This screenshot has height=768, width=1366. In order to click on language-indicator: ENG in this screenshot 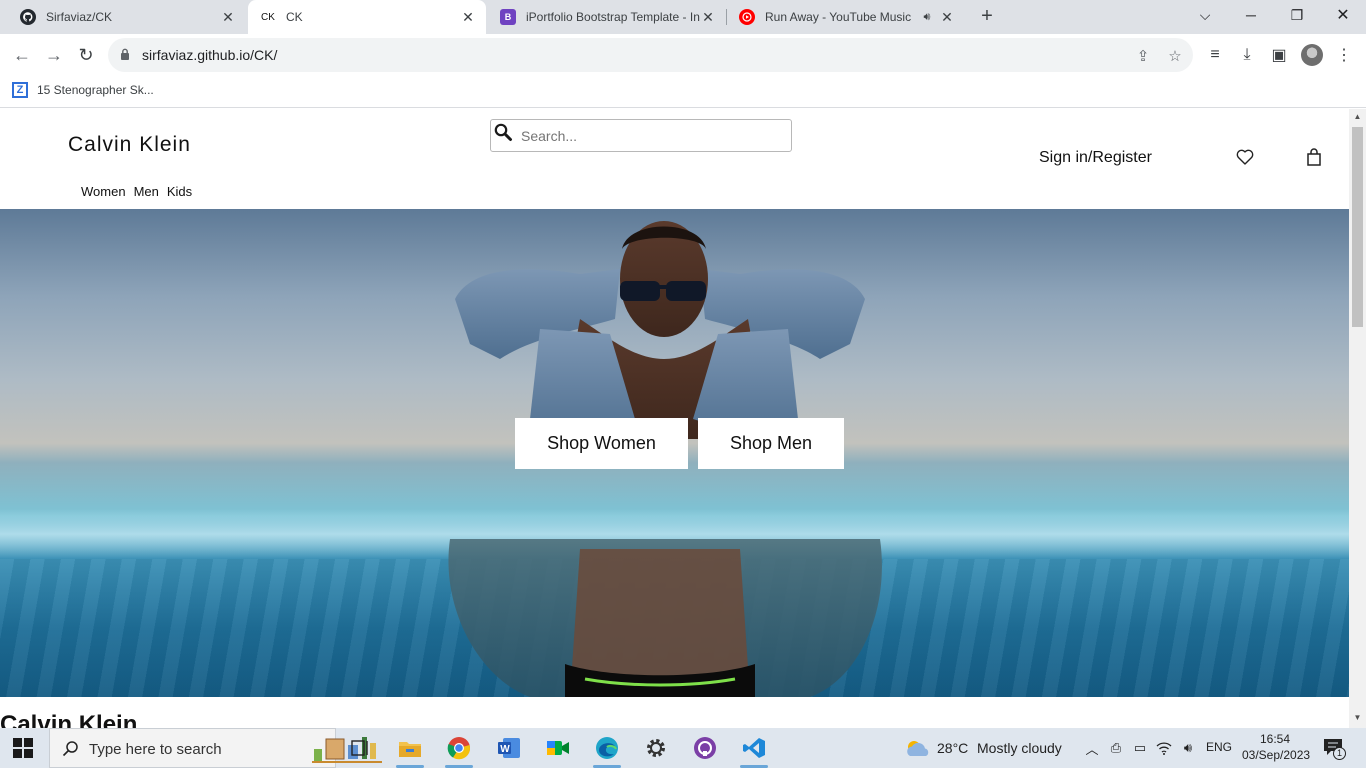, I will do `click(1219, 747)`.